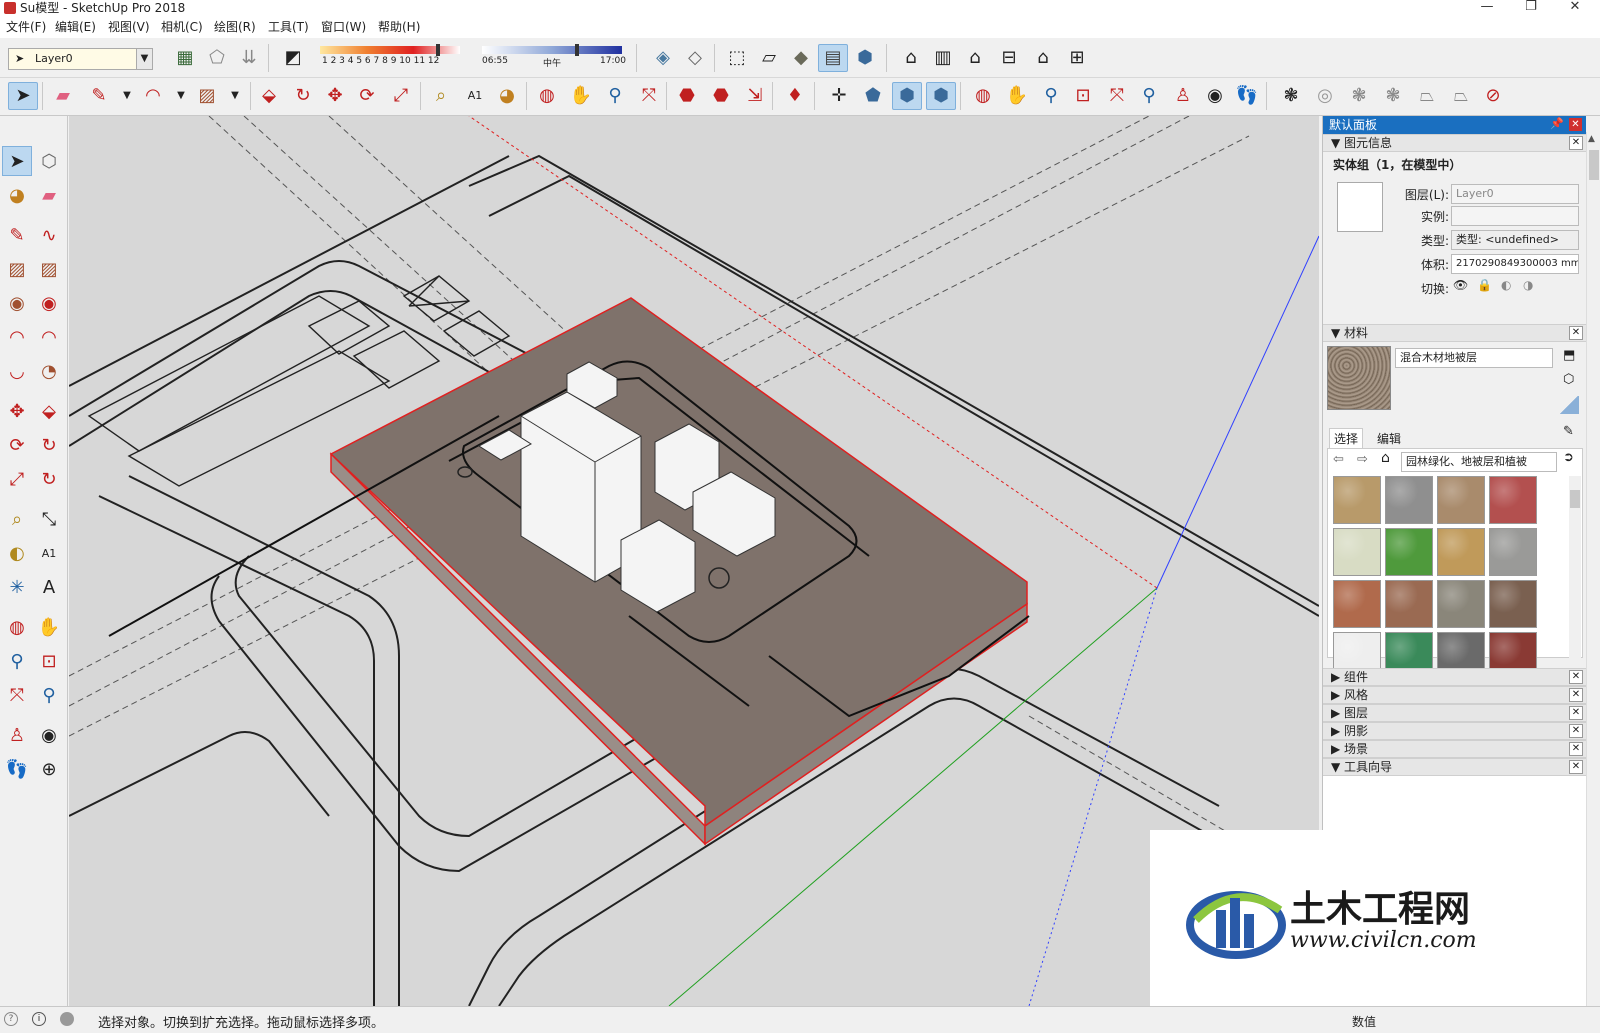  What do you see at coordinates (23, 96) in the screenshot?
I see `select-tool-icon: ➤` at bounding box center [23, 96].